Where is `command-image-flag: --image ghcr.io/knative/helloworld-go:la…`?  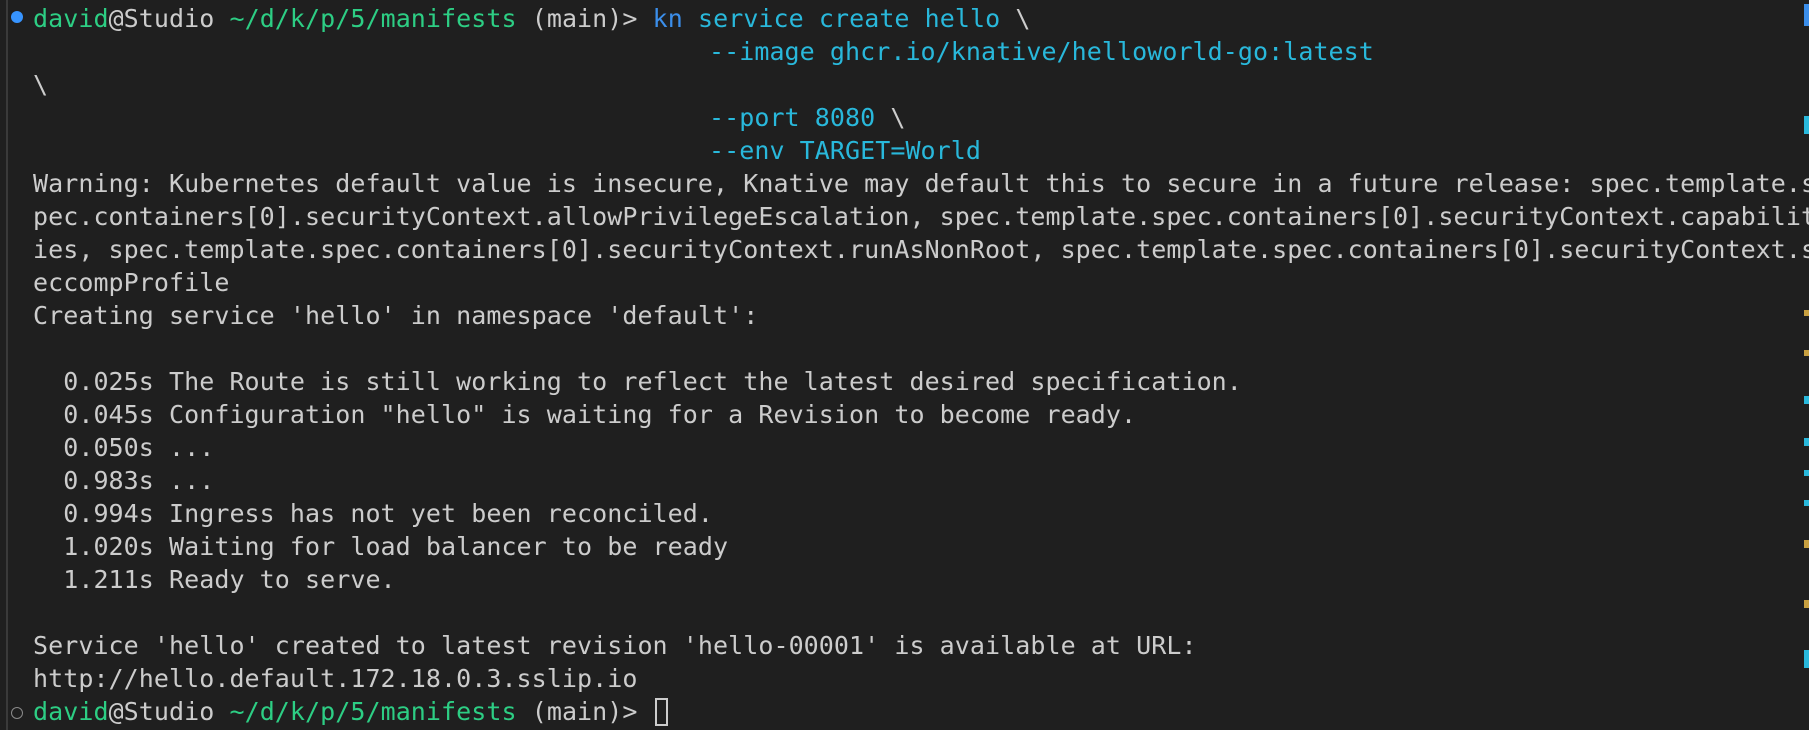 command-image-flag: --image ghcr.io/knative/helloworld-go:la… is located at coordinates (1041, 51).